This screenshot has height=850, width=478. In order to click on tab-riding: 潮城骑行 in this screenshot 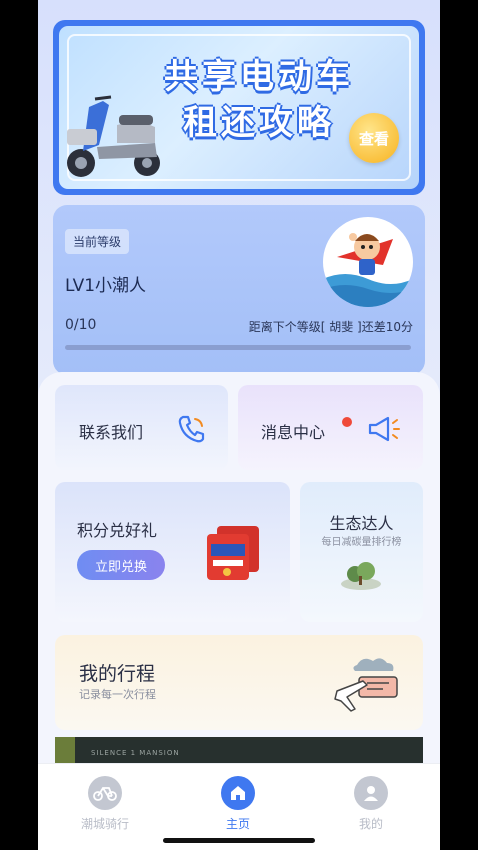, I will do `click(105, 804)`.